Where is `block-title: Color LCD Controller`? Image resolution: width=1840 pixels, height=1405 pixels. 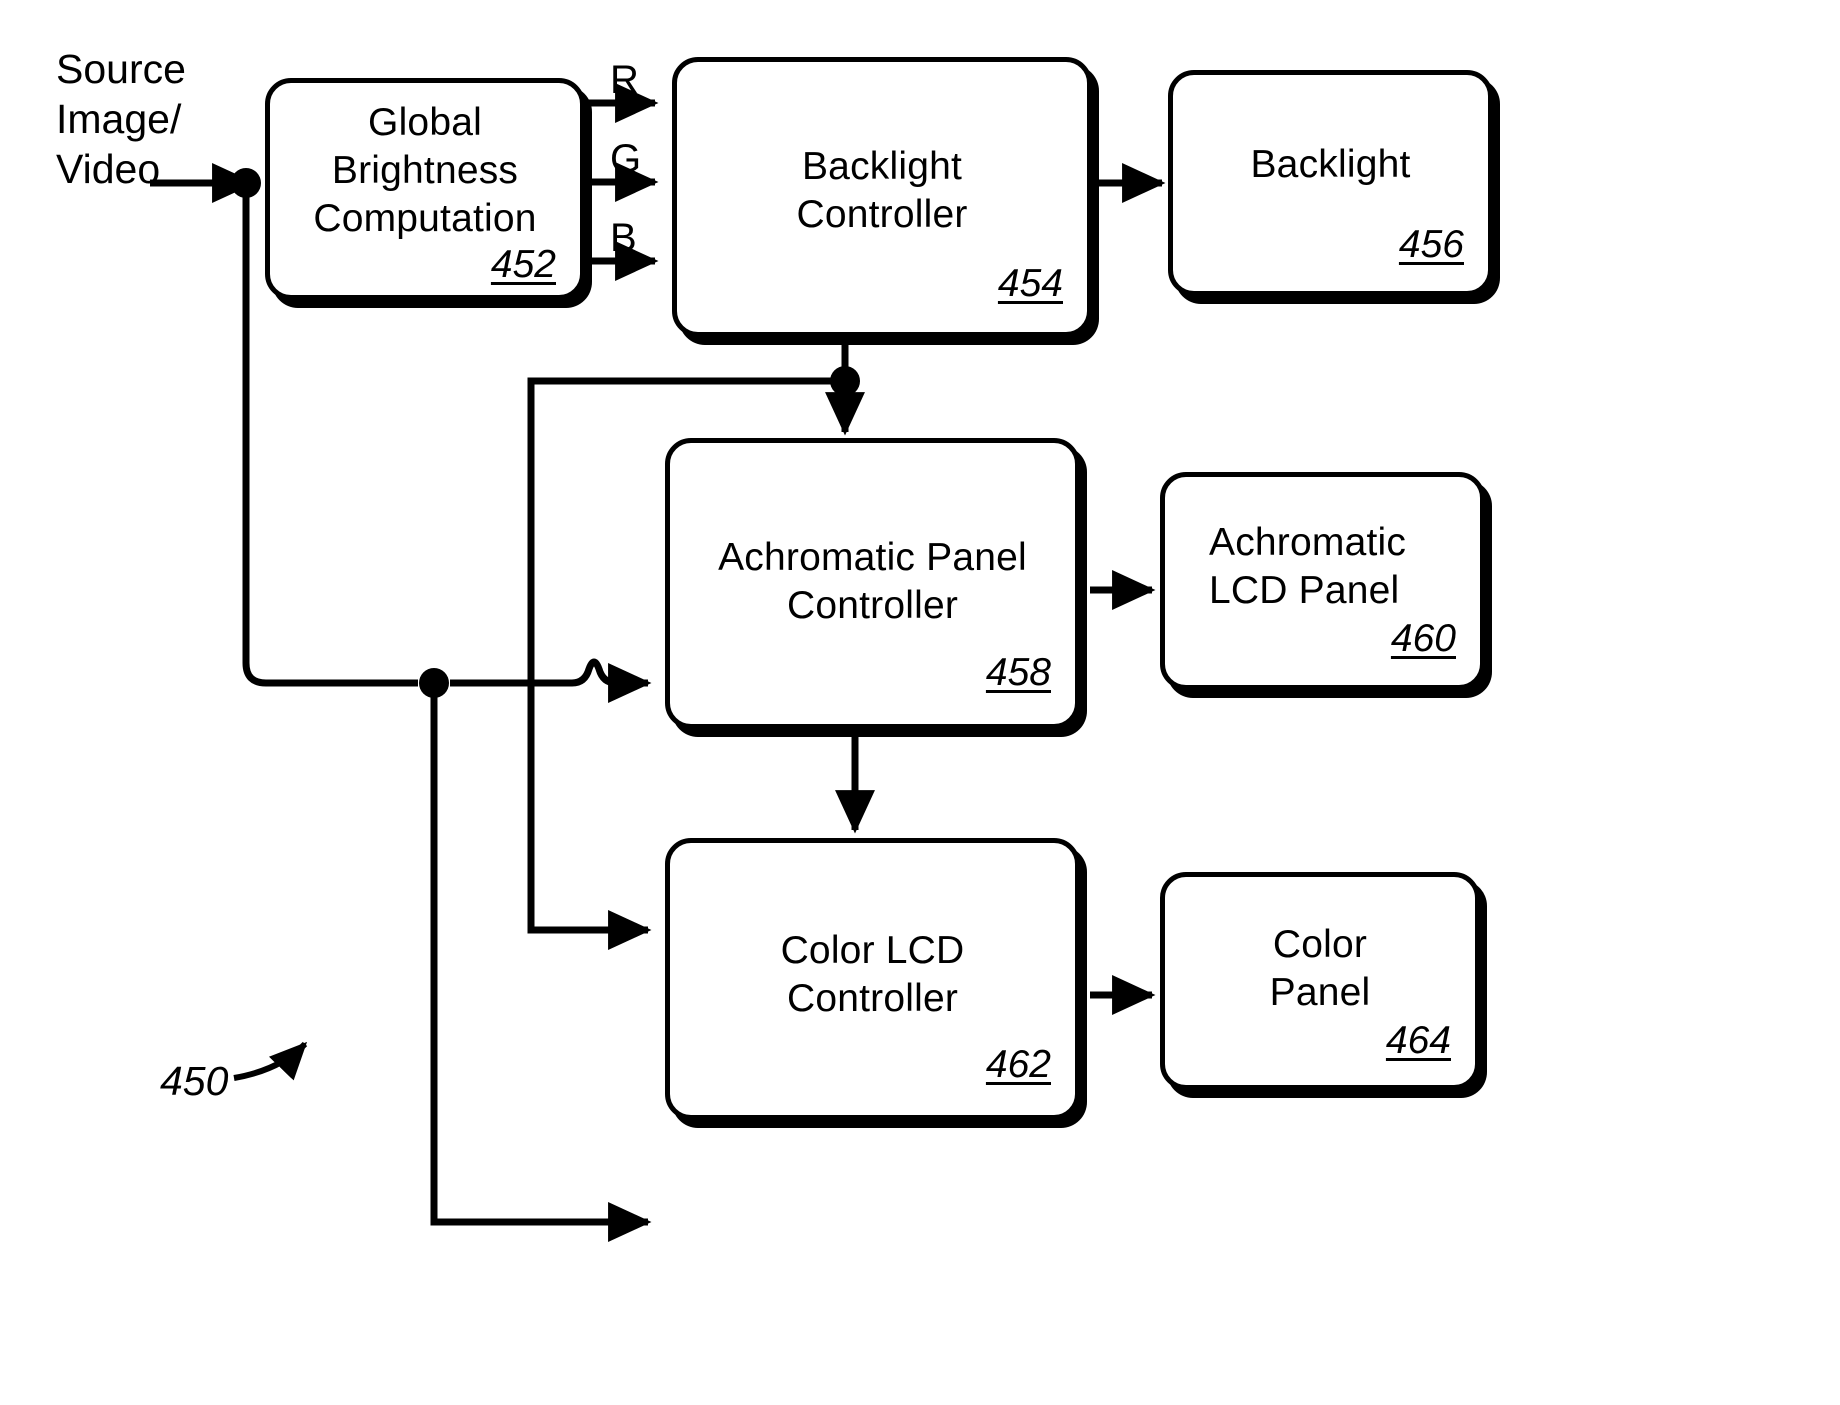
block-title: Color LCD Controller is located at coordinates (872, 974).